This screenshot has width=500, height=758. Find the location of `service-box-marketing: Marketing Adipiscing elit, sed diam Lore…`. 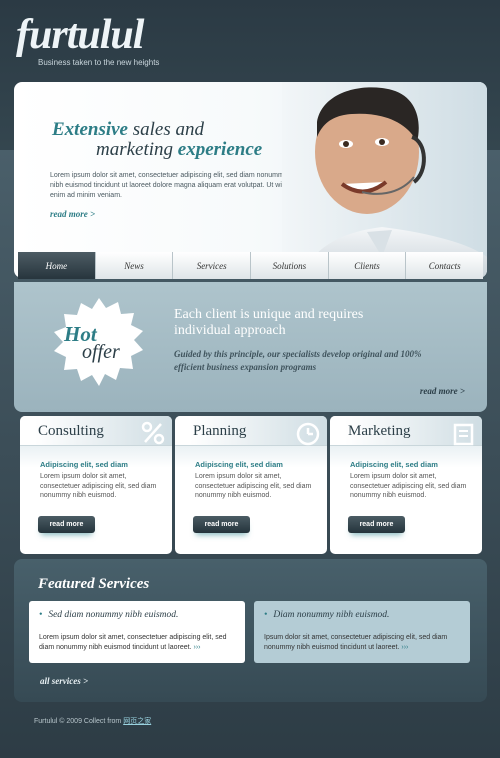

service-box-marketing: Marketing Adipiscing elit, sed diam Lore… is located at coordinates (406, 485).